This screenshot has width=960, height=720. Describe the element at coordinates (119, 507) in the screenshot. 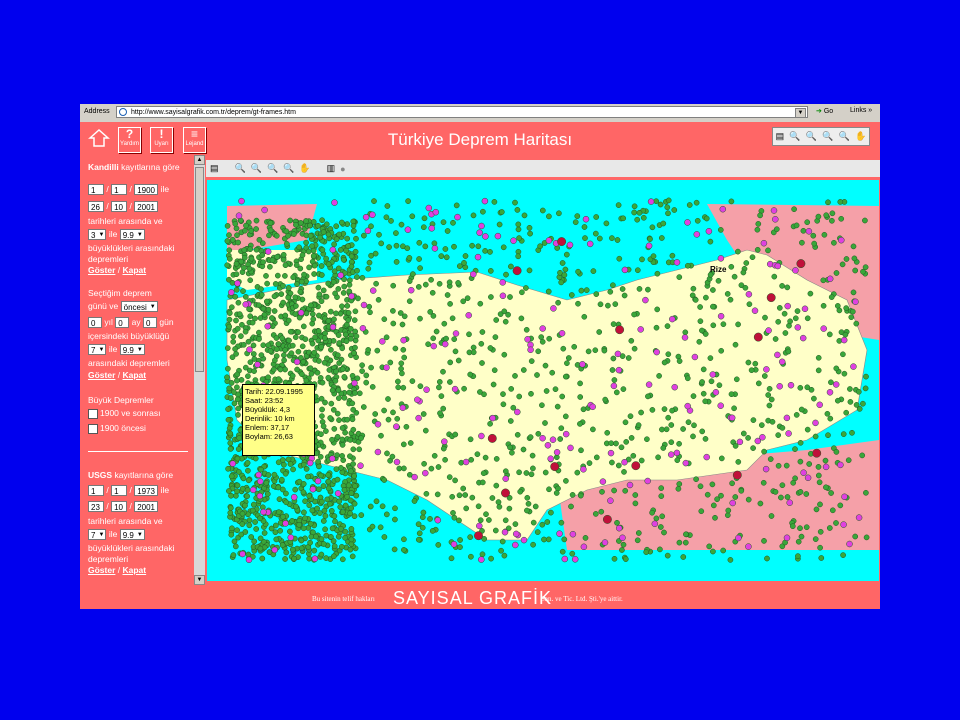

I see `usgs-end-month-input: 10` at that location.